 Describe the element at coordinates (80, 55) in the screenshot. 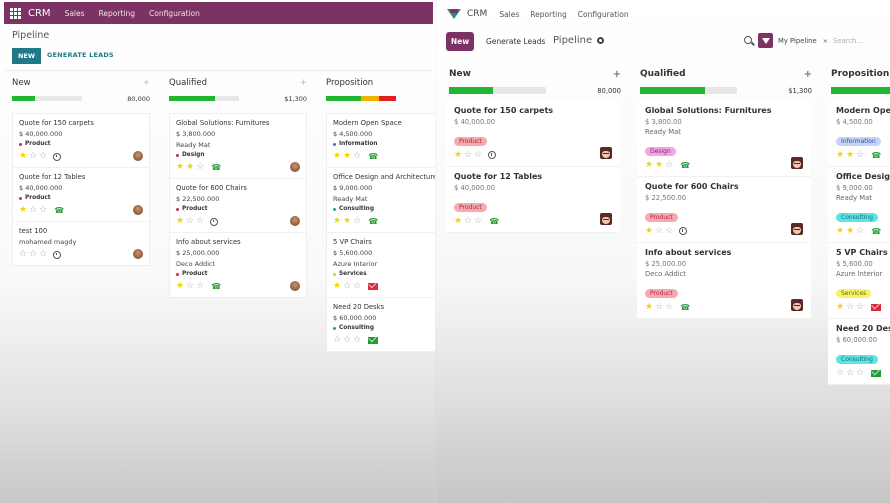

I see `generate-leads-button: GENERATE LEADS` at that location.